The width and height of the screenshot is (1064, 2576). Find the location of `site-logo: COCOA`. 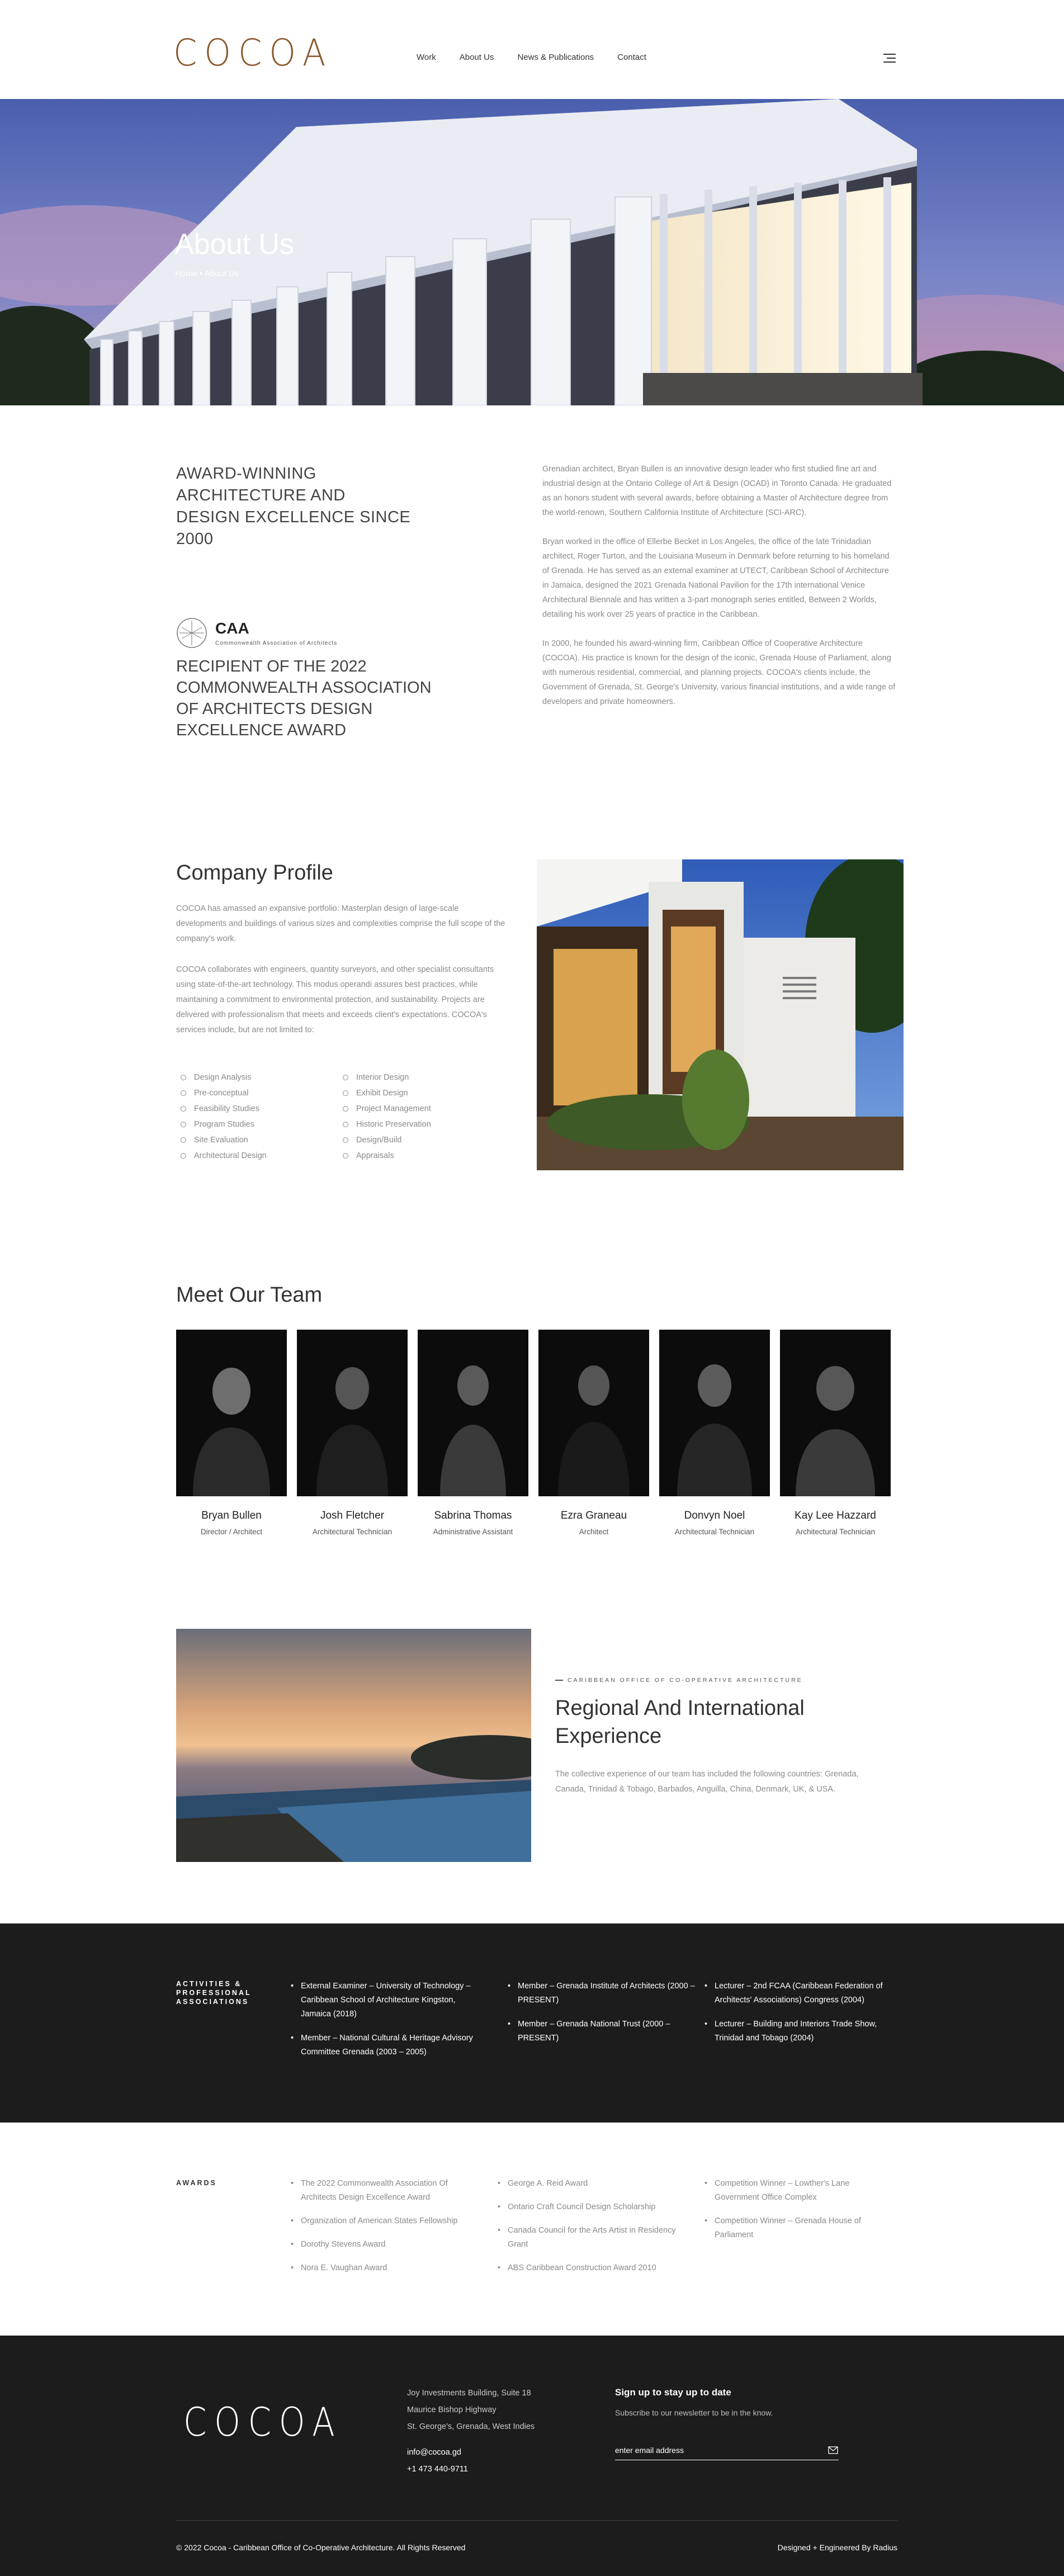

site-logo: COCOA is located at coordinates (253, 53).